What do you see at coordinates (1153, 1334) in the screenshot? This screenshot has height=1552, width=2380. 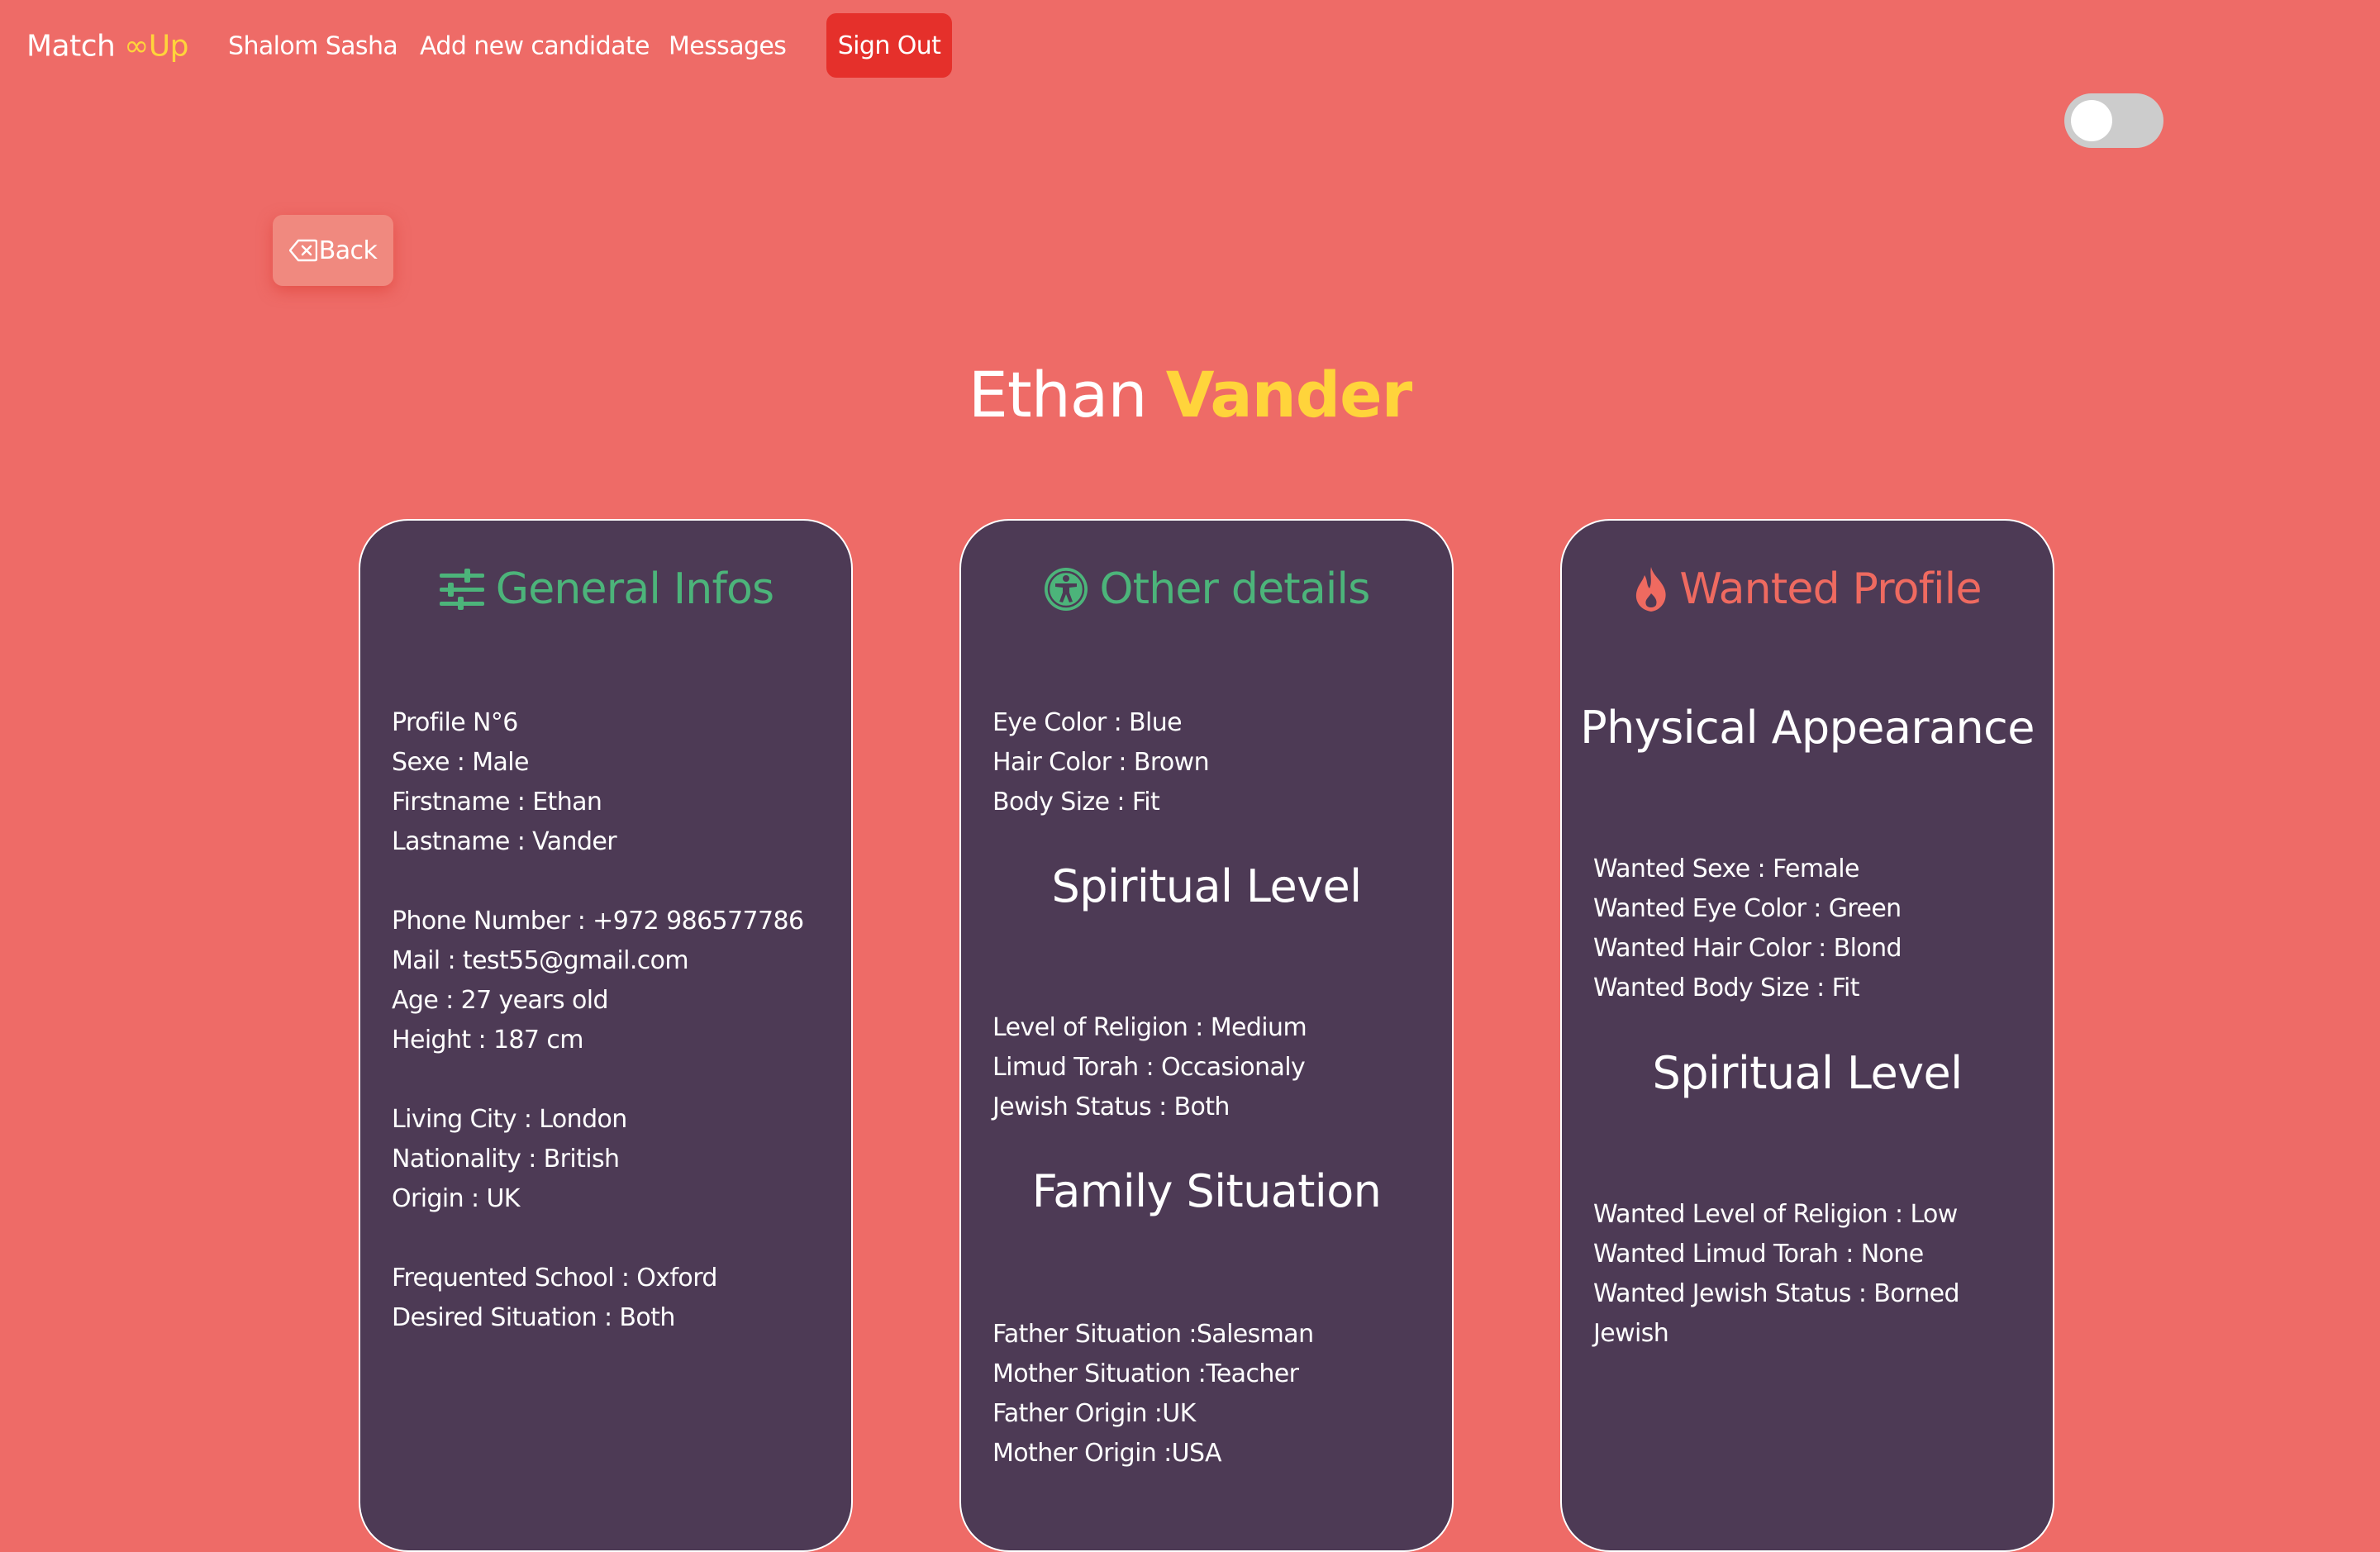 I see `detail-father-situation: Father Situation :Salesman` at bounding box center [1153, 1334].